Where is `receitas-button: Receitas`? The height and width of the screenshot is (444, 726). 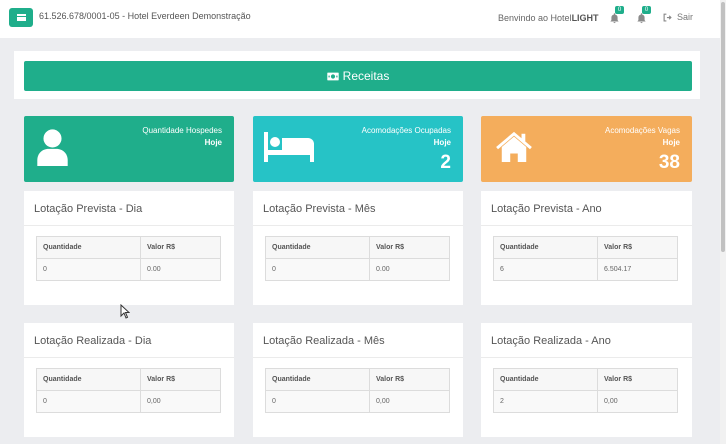
receitas-button: Receitas is located at coordinates (358, 76).